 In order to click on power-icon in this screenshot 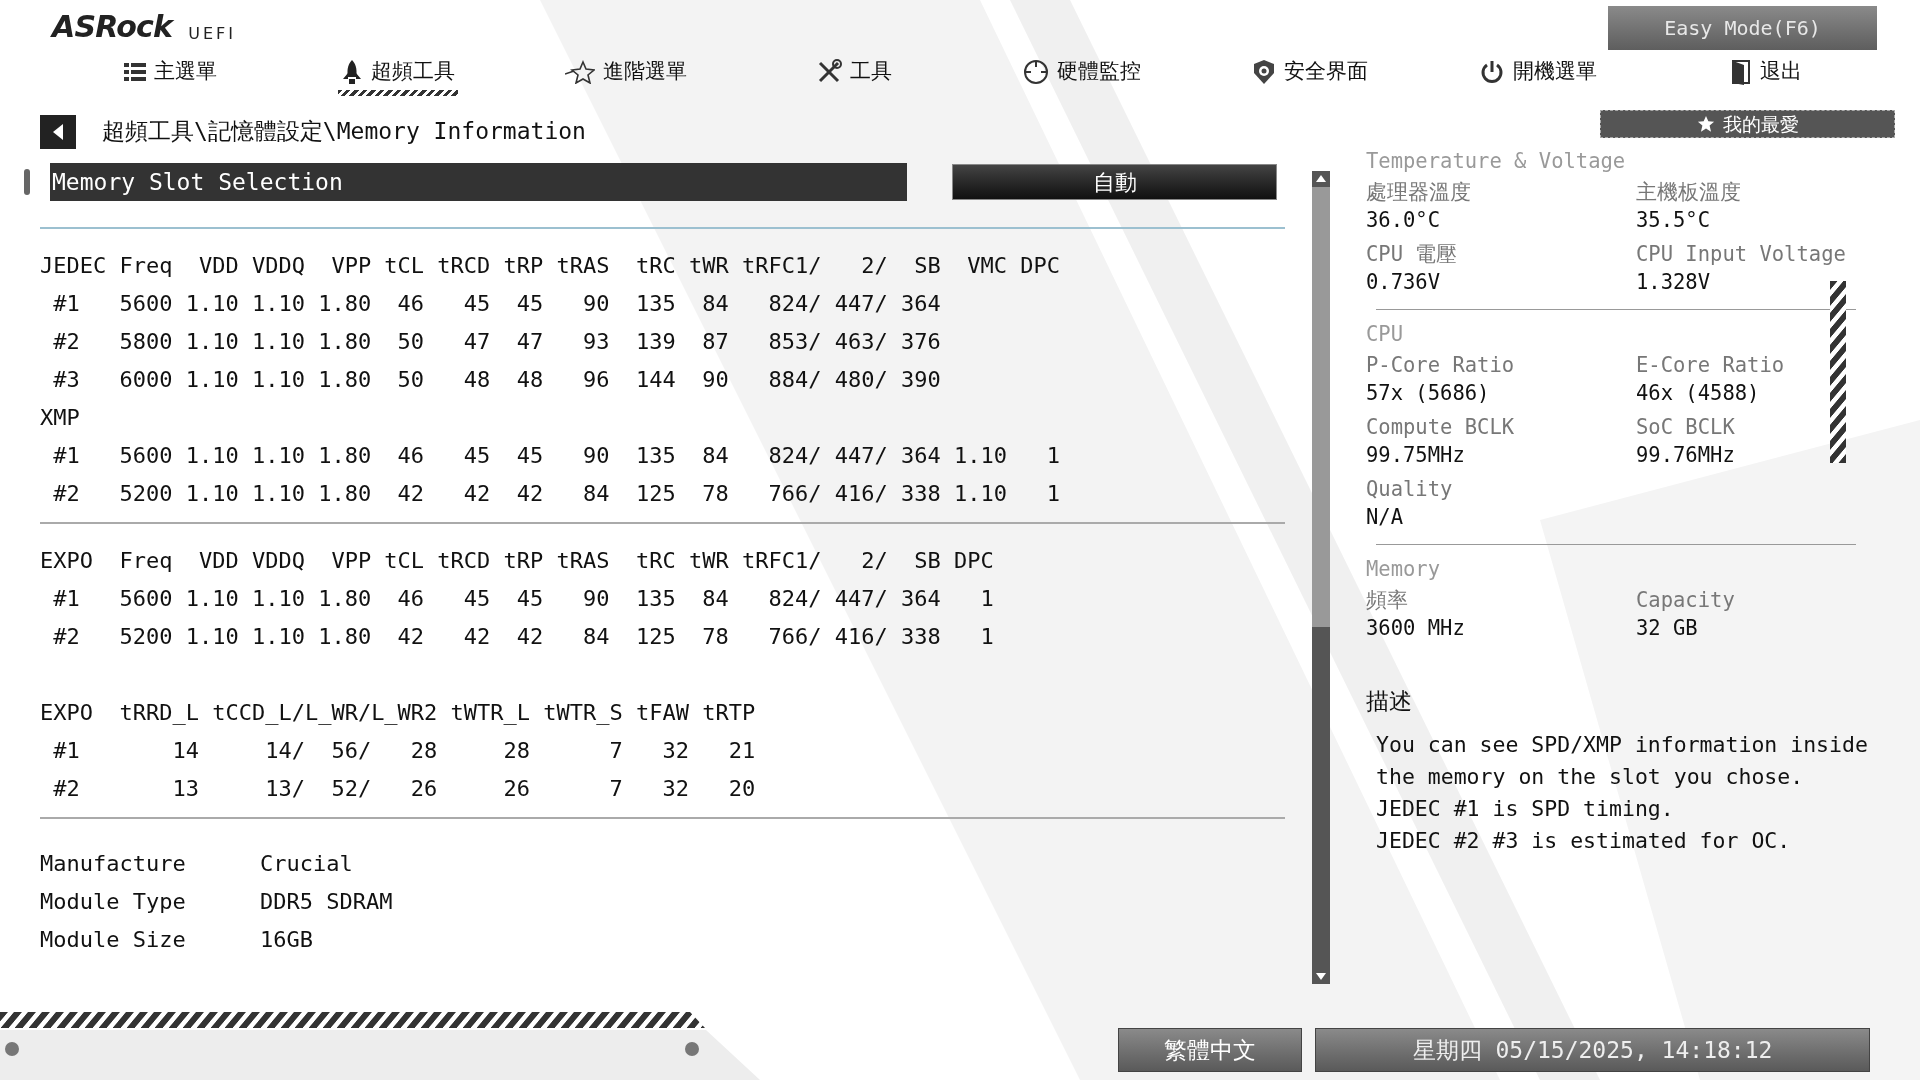, I will do `click(1492, 72)`.